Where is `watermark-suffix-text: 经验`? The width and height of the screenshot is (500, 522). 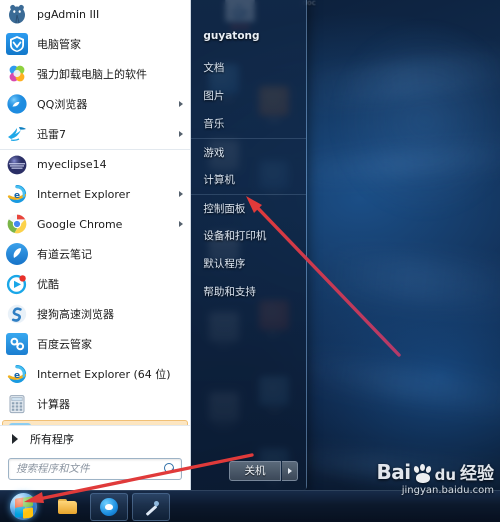 watermark-suffix-text: 经验 is located at coordinates (477, 474).